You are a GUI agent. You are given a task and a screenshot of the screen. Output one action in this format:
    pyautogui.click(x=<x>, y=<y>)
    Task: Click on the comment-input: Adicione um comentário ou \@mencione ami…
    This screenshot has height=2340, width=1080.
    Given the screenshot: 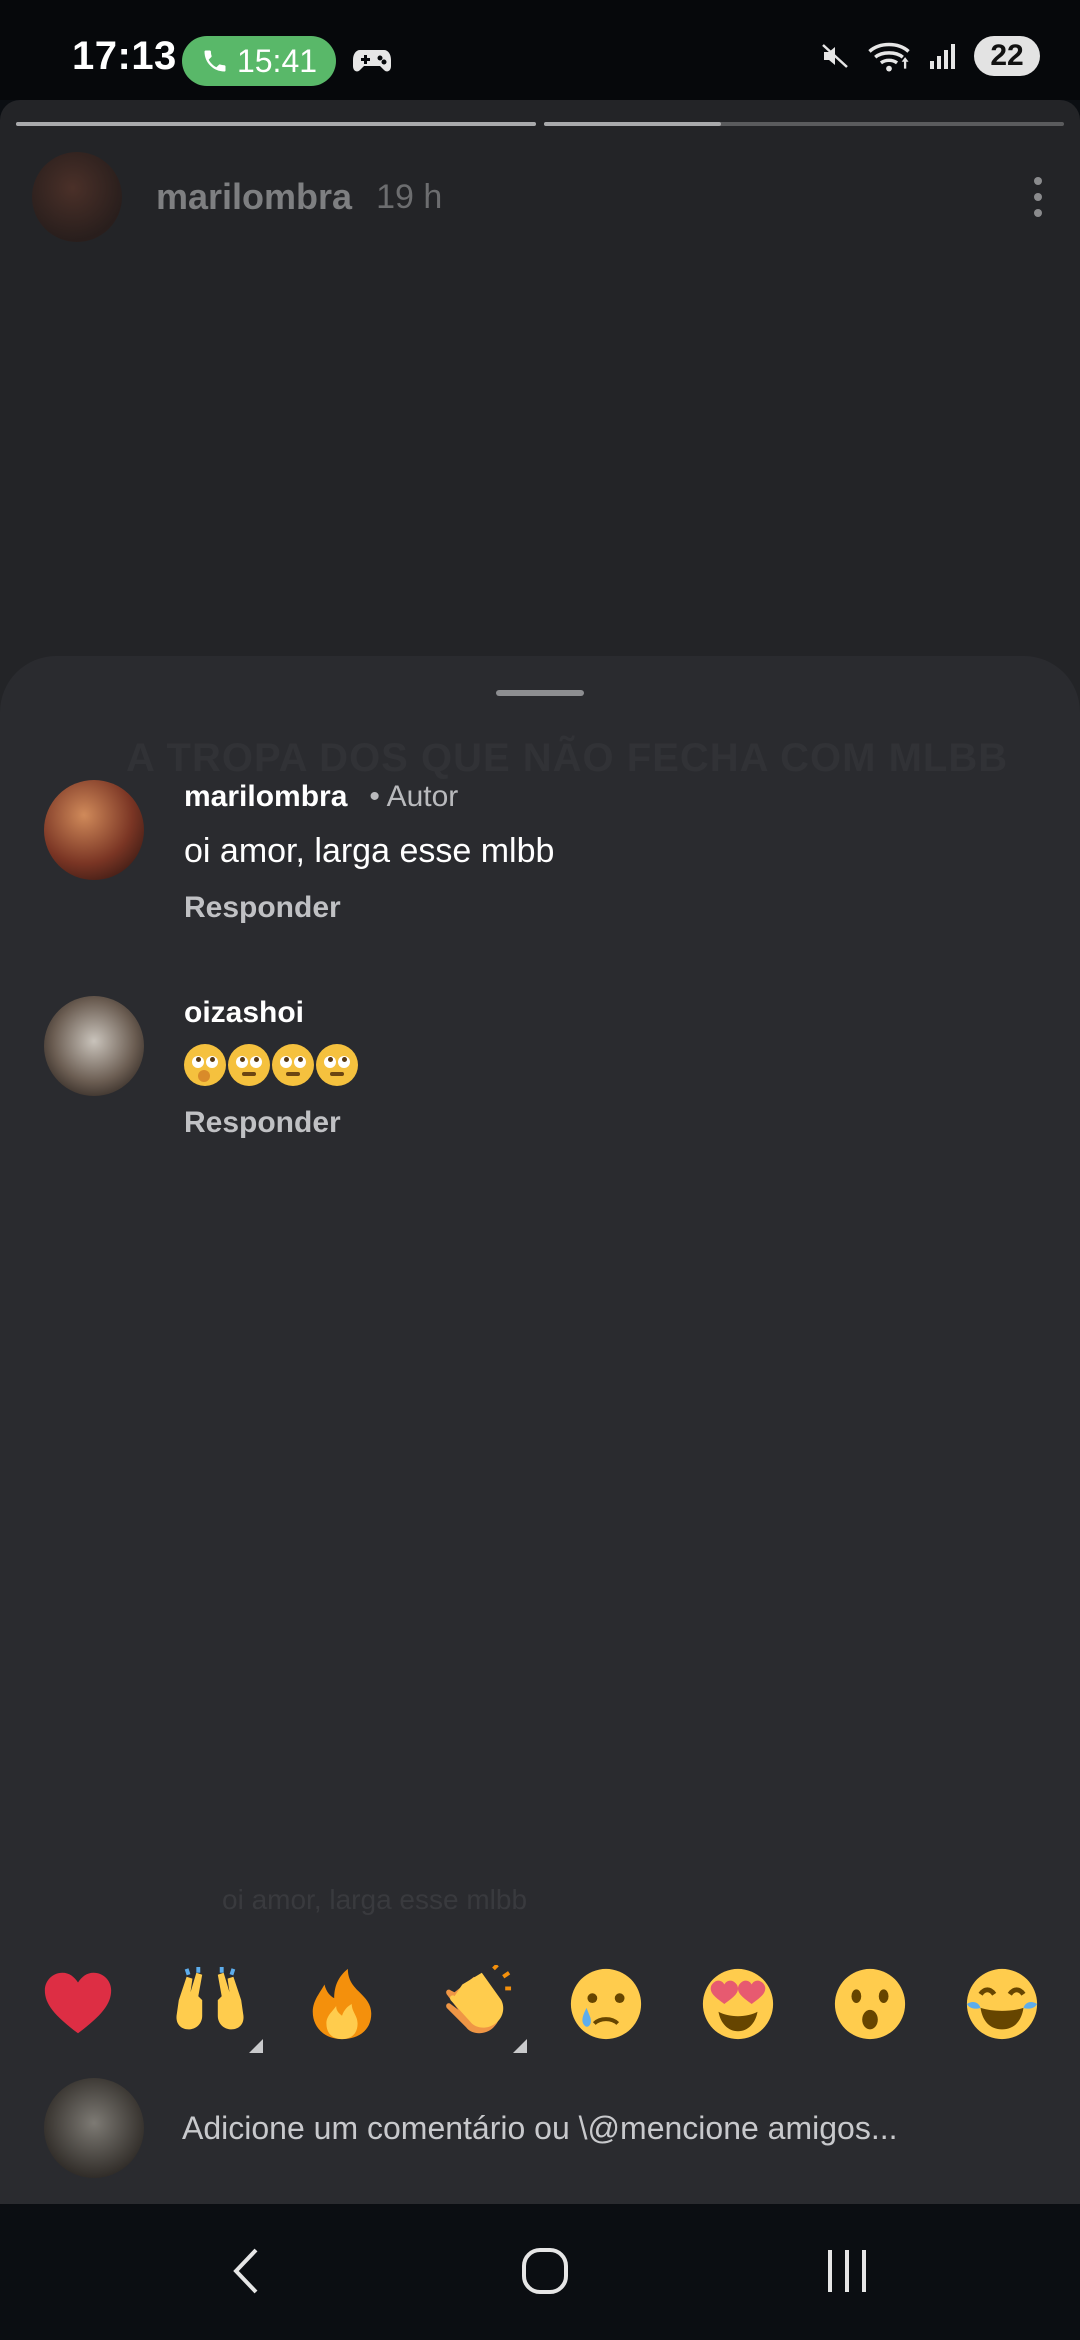 What is the action you would take?
    pyautogui.click(x=540, y=2128)
    